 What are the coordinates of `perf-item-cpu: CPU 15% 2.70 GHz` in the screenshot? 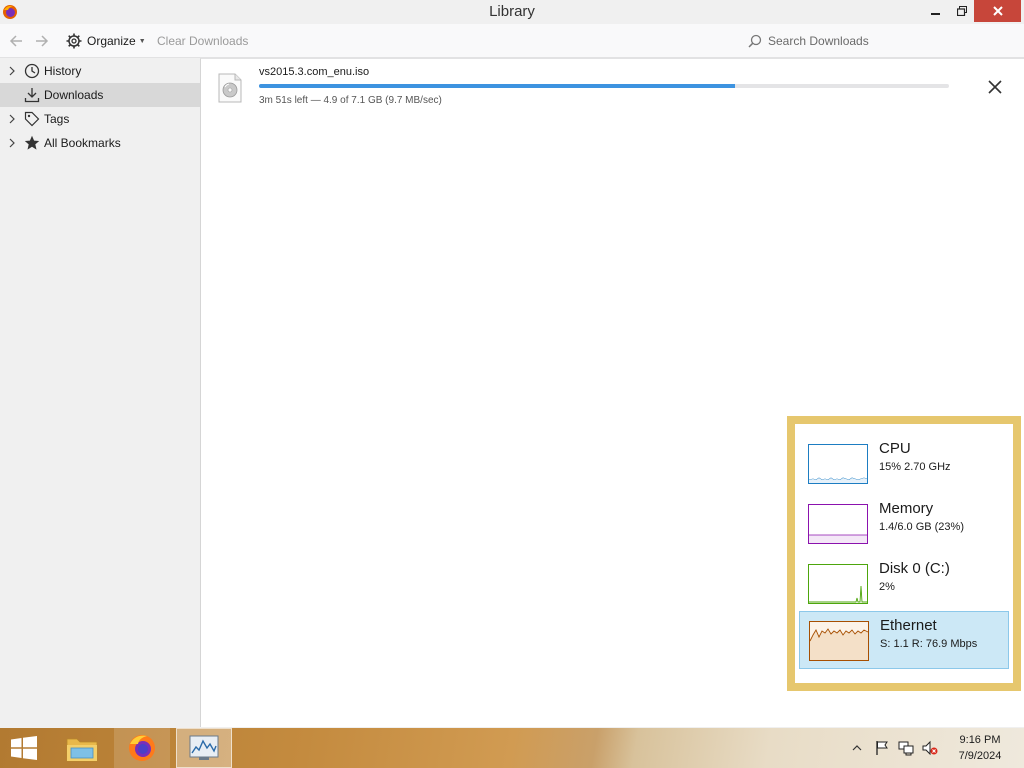 It's located at (904, 464).